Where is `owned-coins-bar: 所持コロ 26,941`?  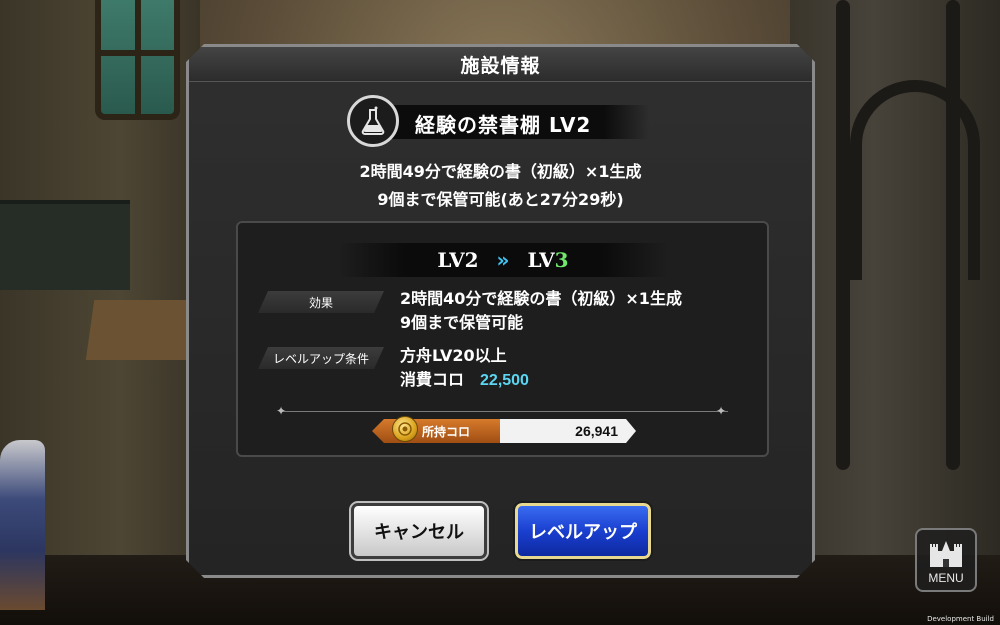
owned-coins-bar: 所持コロ 26,941 is located at coordinates (504, 431).